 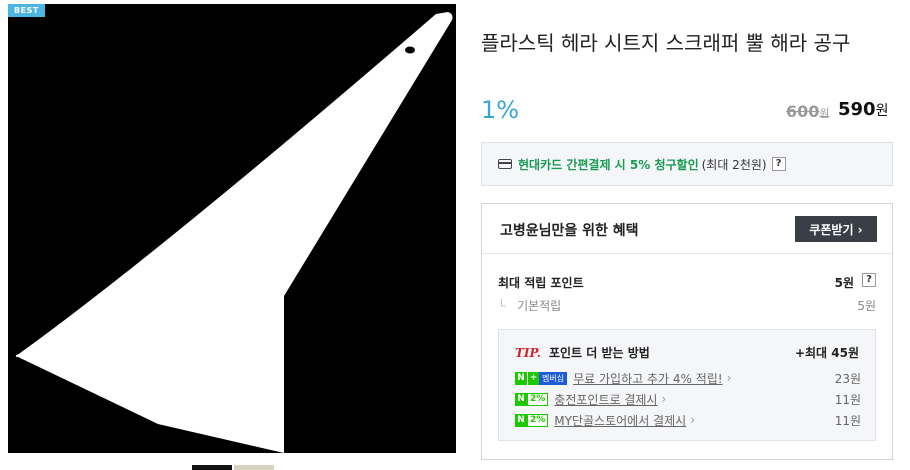 What do you see at coordinates (824, 113) in the screenshot?
I see `original-price-unit: 원` at bounding box center [824, 113].